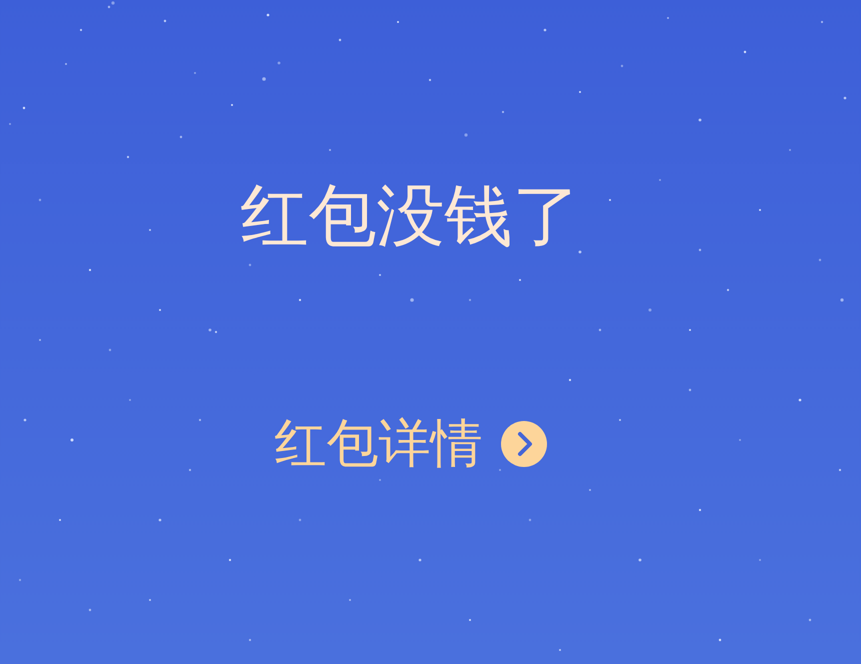 Image resolution: width=861 pixels, height=664 pixels. Describe the element at coordinates (410, 444) in the screenshot. I see `details-link: 红包详情` at that location.